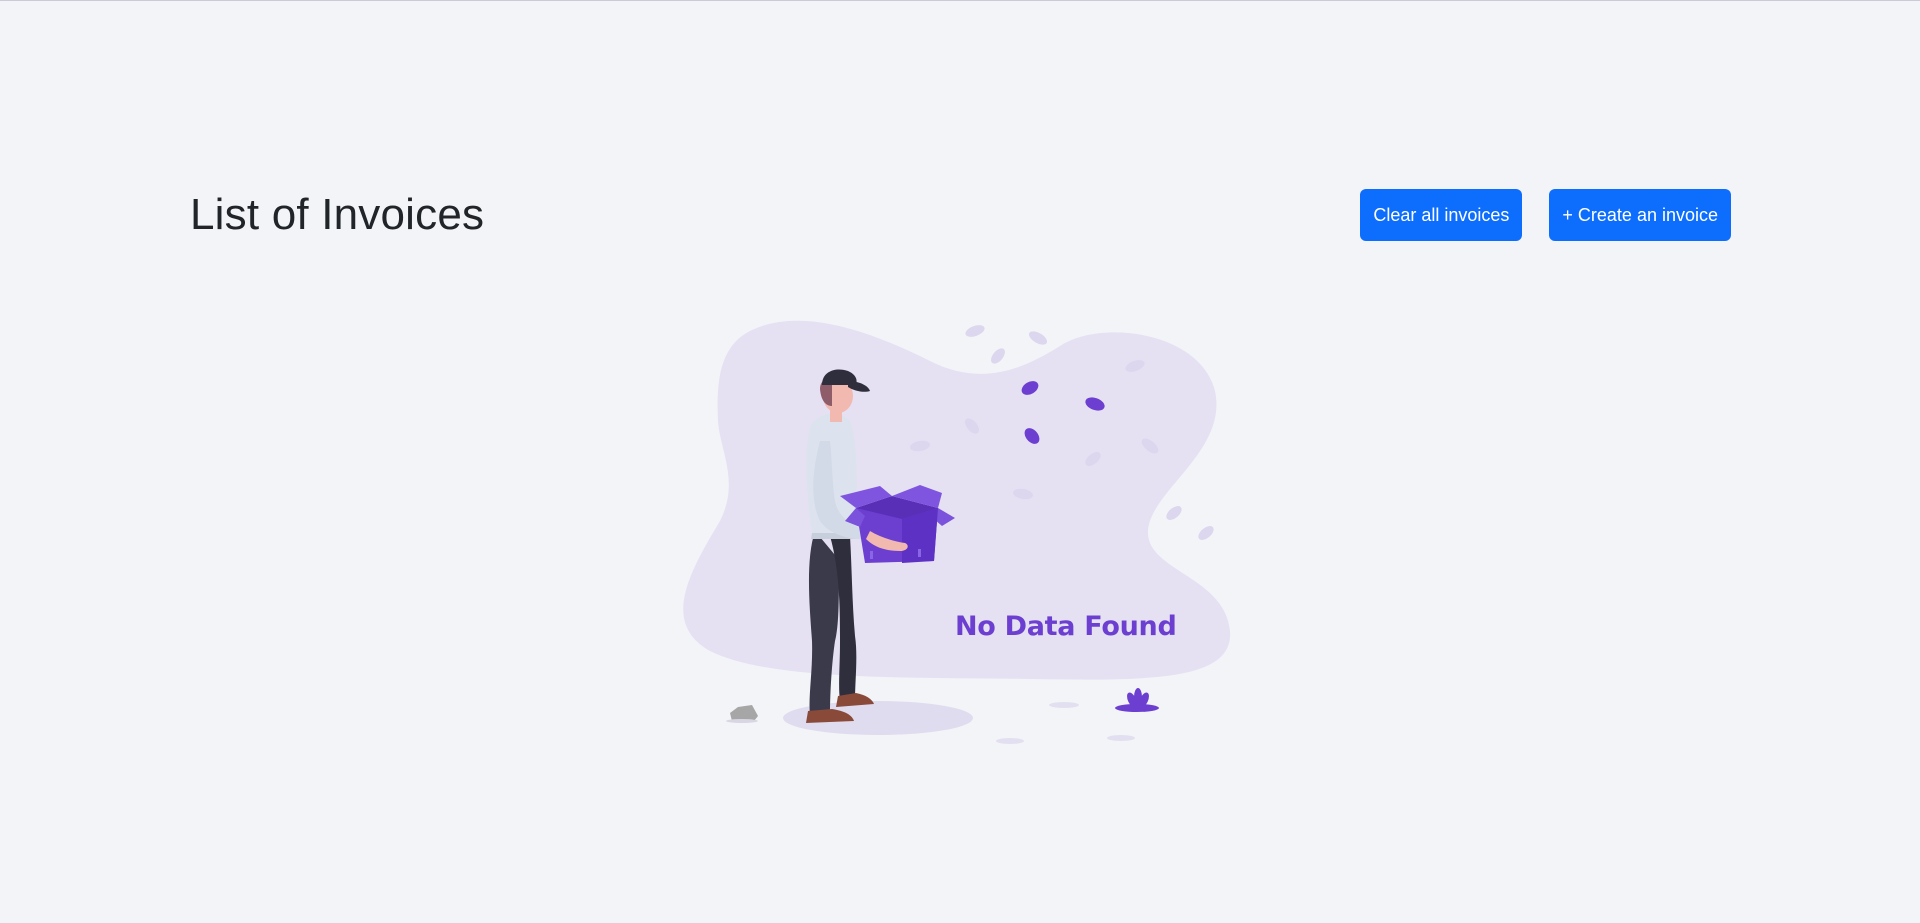 Image resolution: width=1920 pixels, height=923 pixels. I want to click on empty-state-illustration, so click(957, 532).